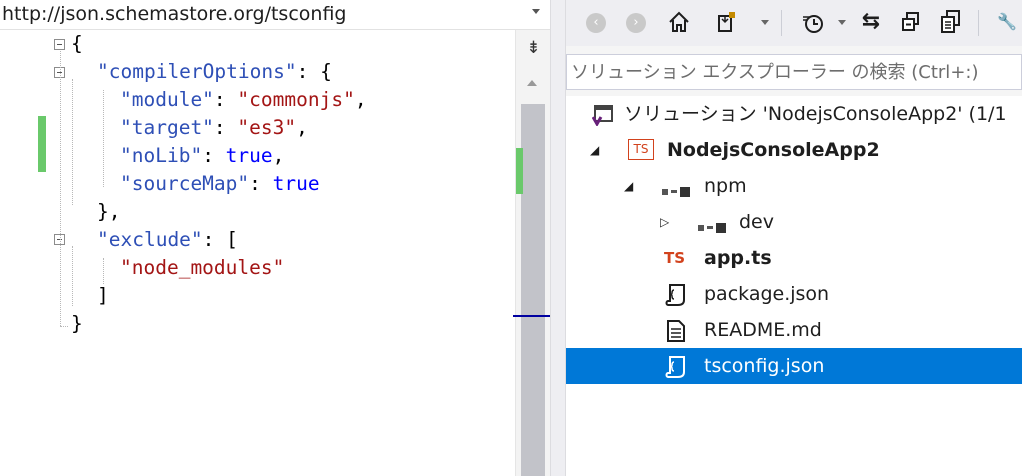  I want to click on code-line: "compilerOptions": {, so click(214, 72).